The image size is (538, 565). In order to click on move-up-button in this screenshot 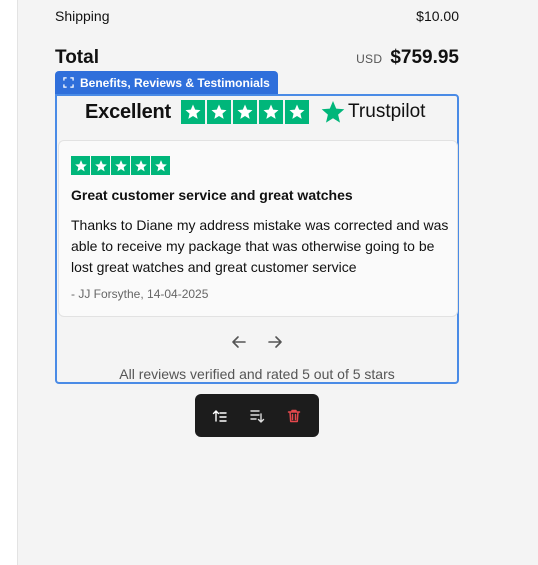, I will do `click(220, 416)`.